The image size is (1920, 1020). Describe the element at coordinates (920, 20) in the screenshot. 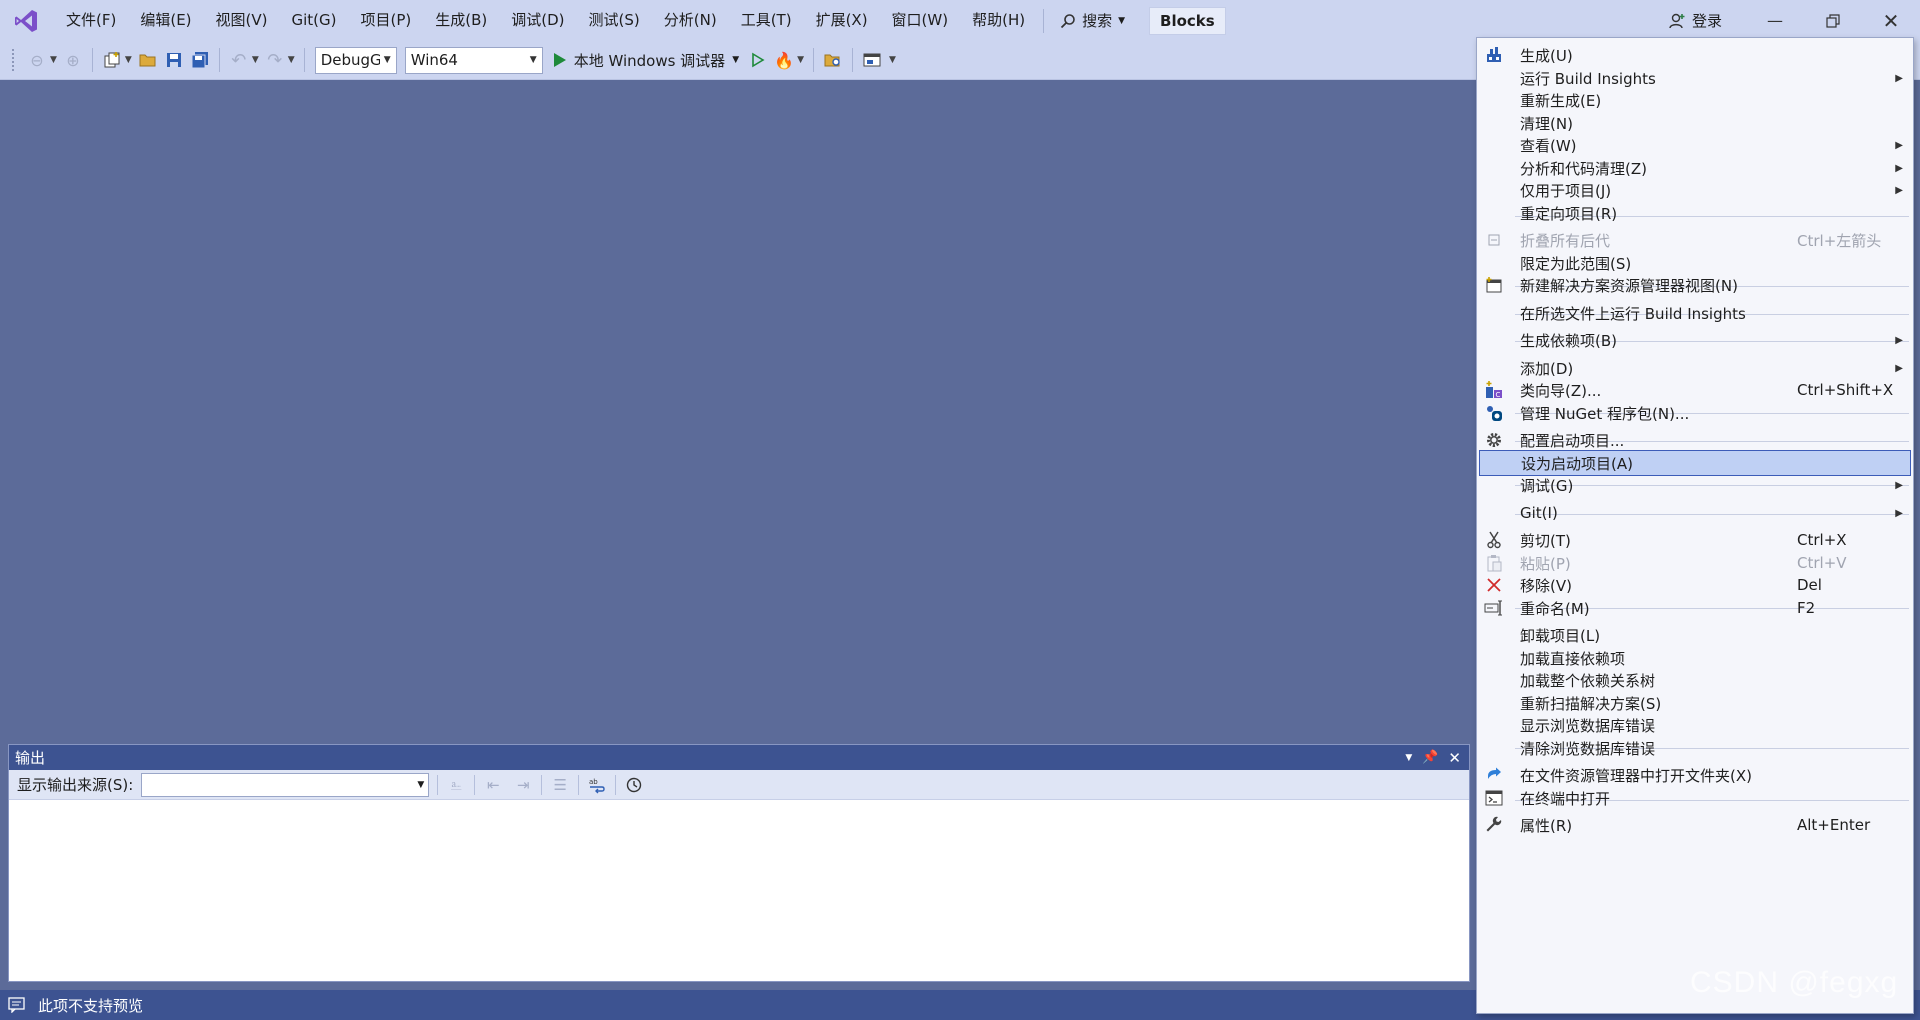

I see `menu-item: 窗口(W)` at that location.